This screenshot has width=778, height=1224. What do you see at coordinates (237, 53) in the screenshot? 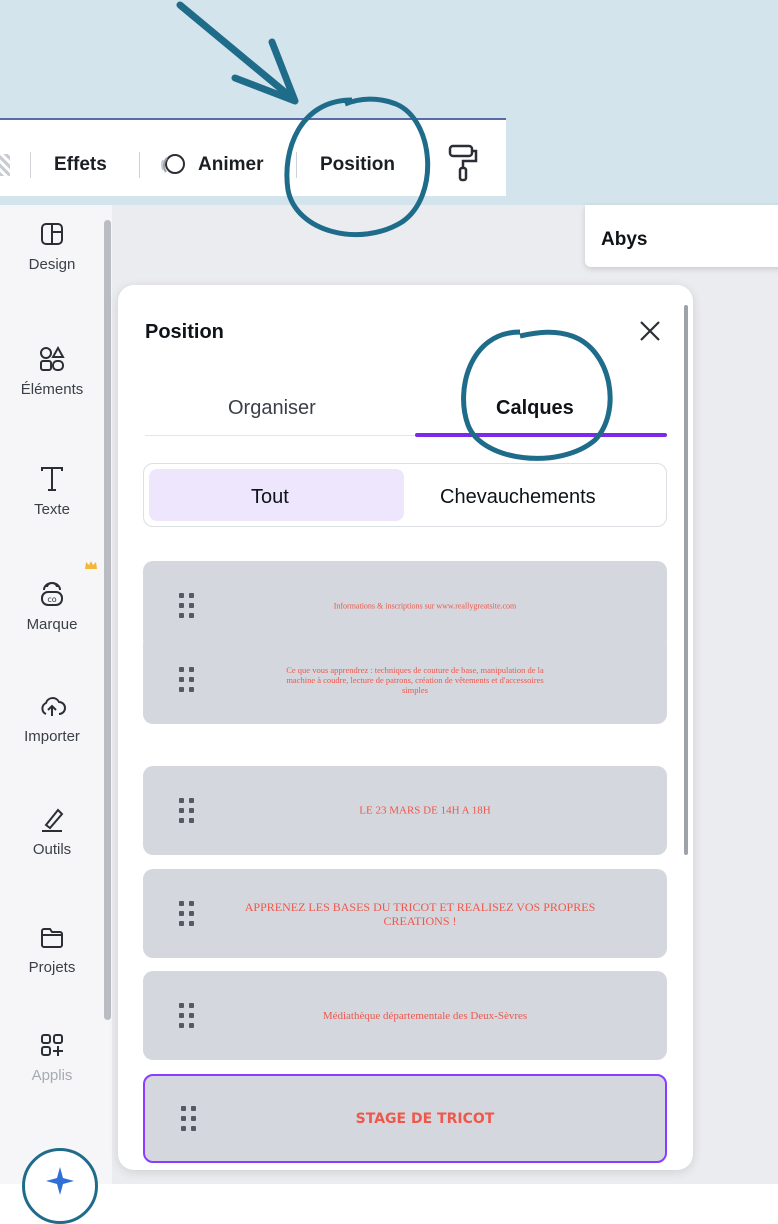
I see `annotation-arrow` at bounding box center [237, 53].